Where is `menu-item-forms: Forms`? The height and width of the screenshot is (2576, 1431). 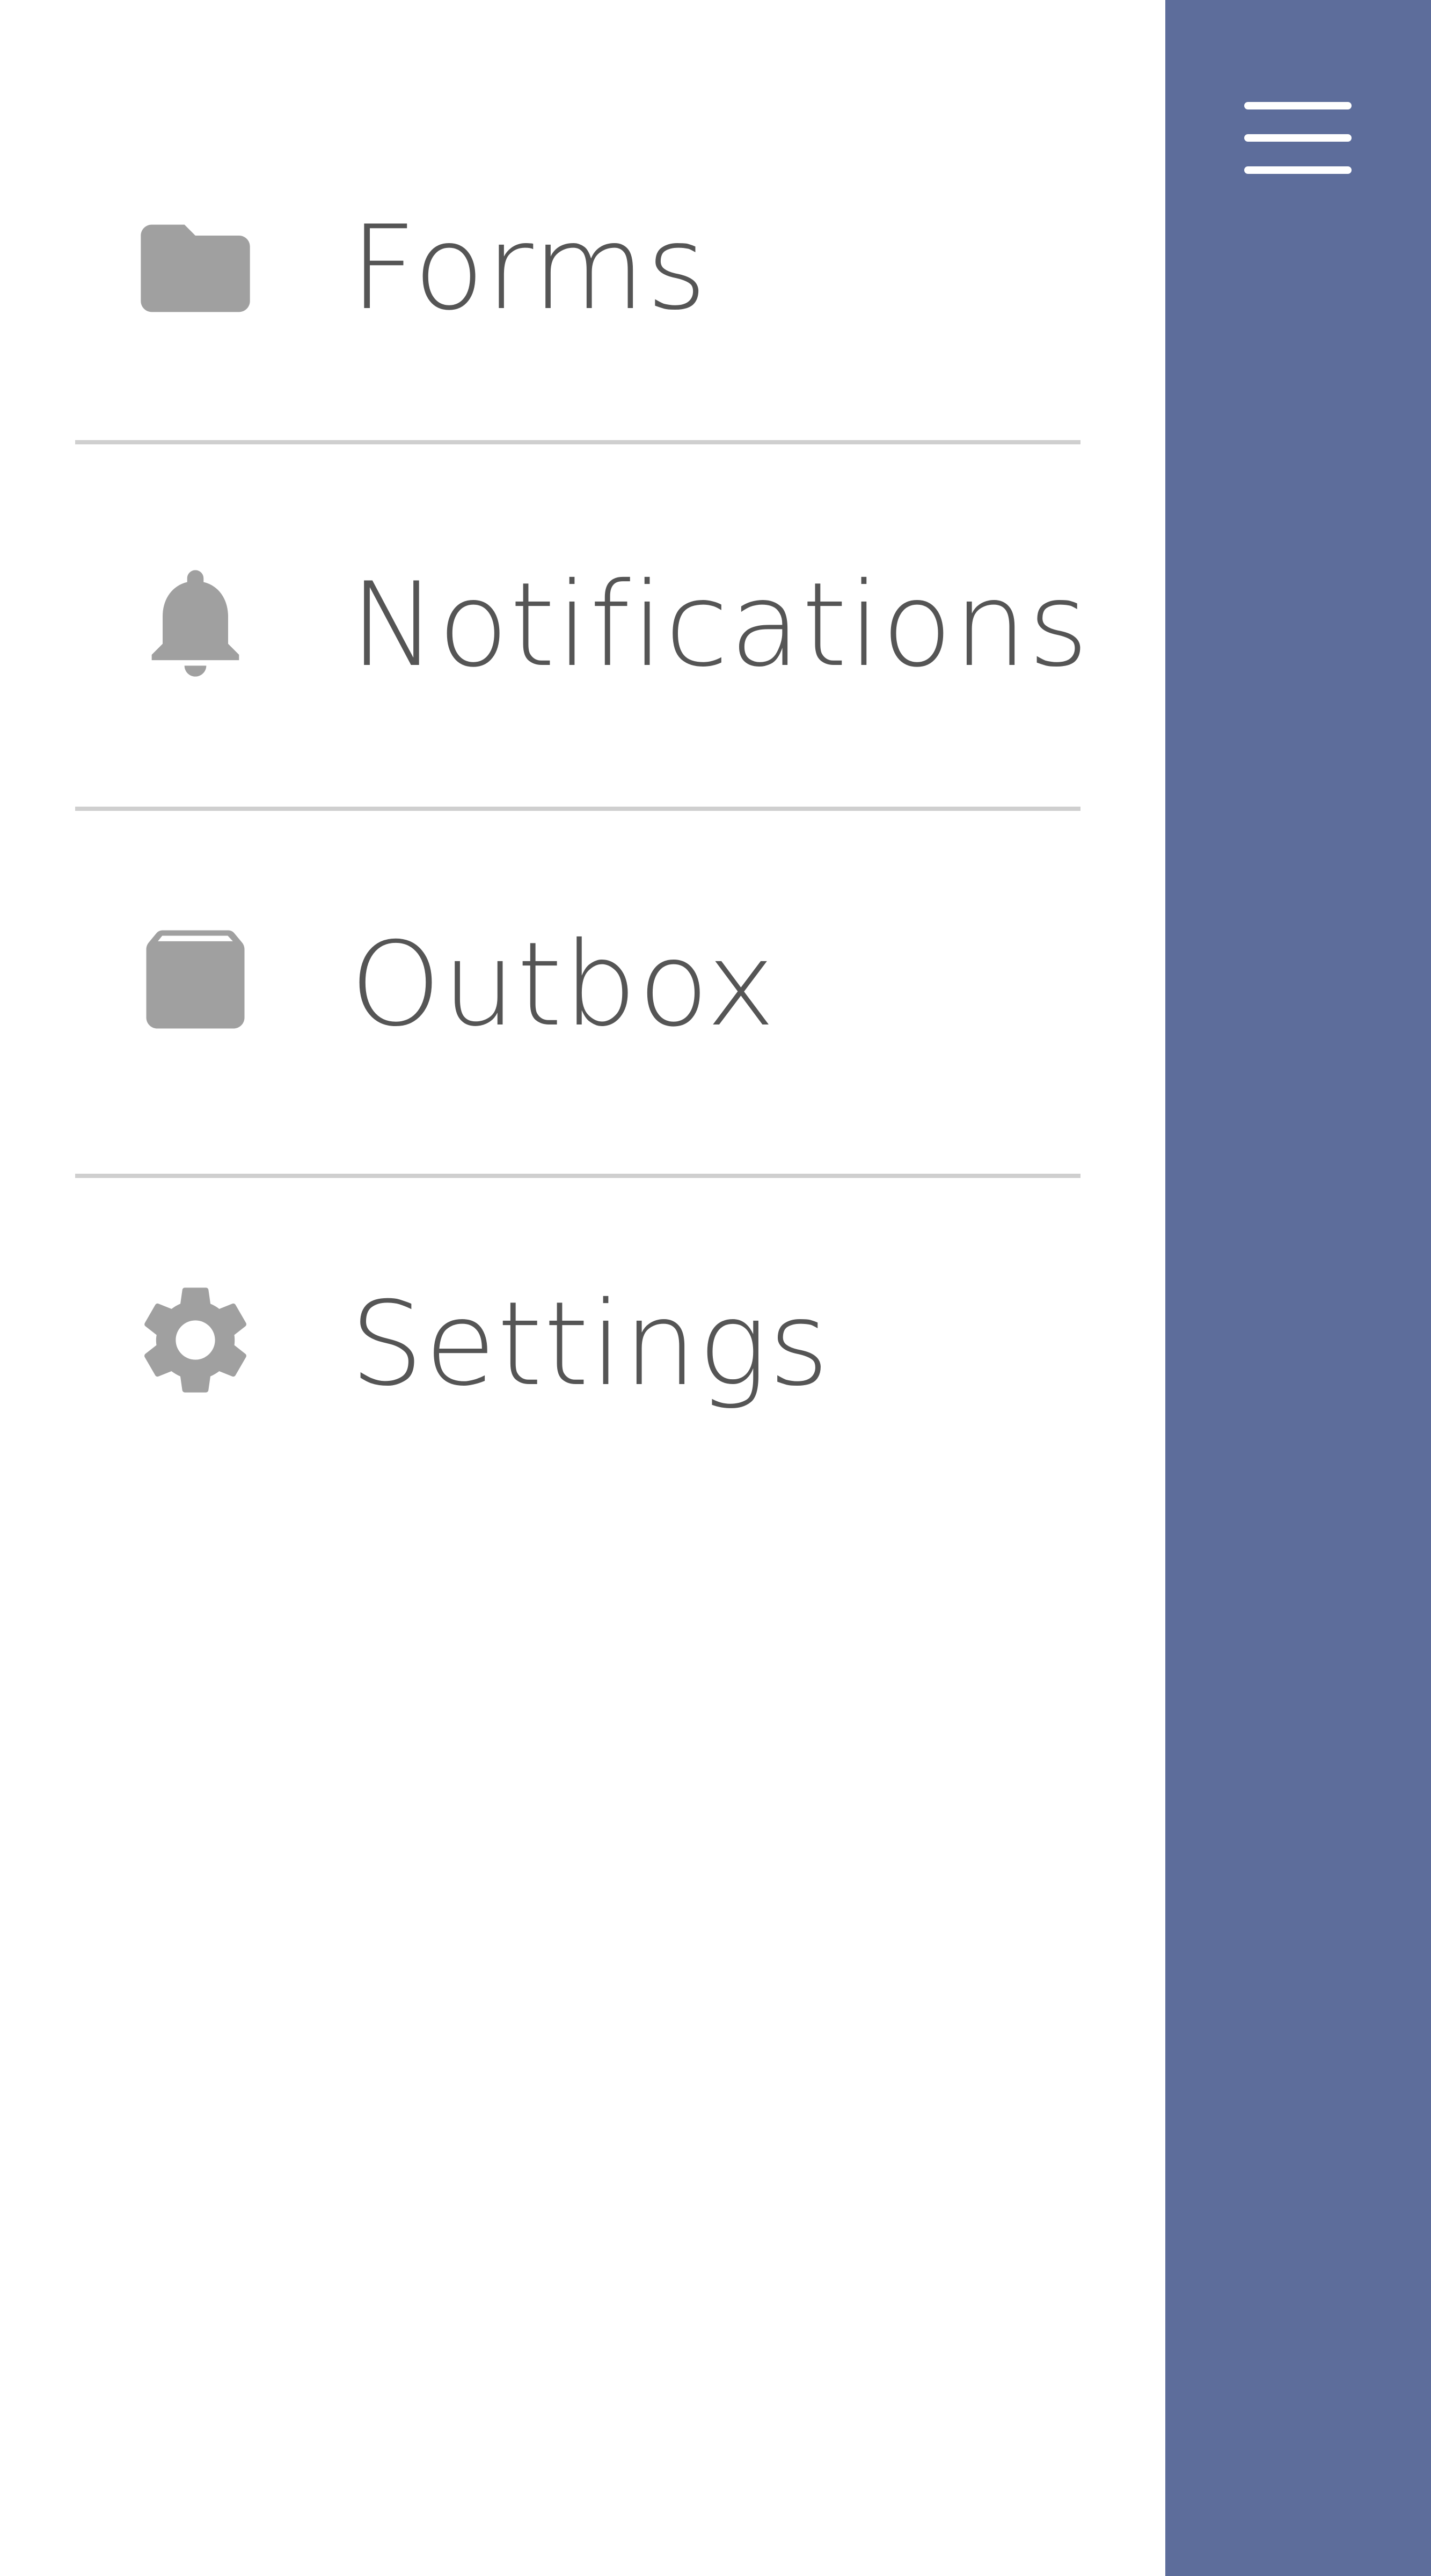 menu-item-forms: Forms is located at coordinates (582, 268).